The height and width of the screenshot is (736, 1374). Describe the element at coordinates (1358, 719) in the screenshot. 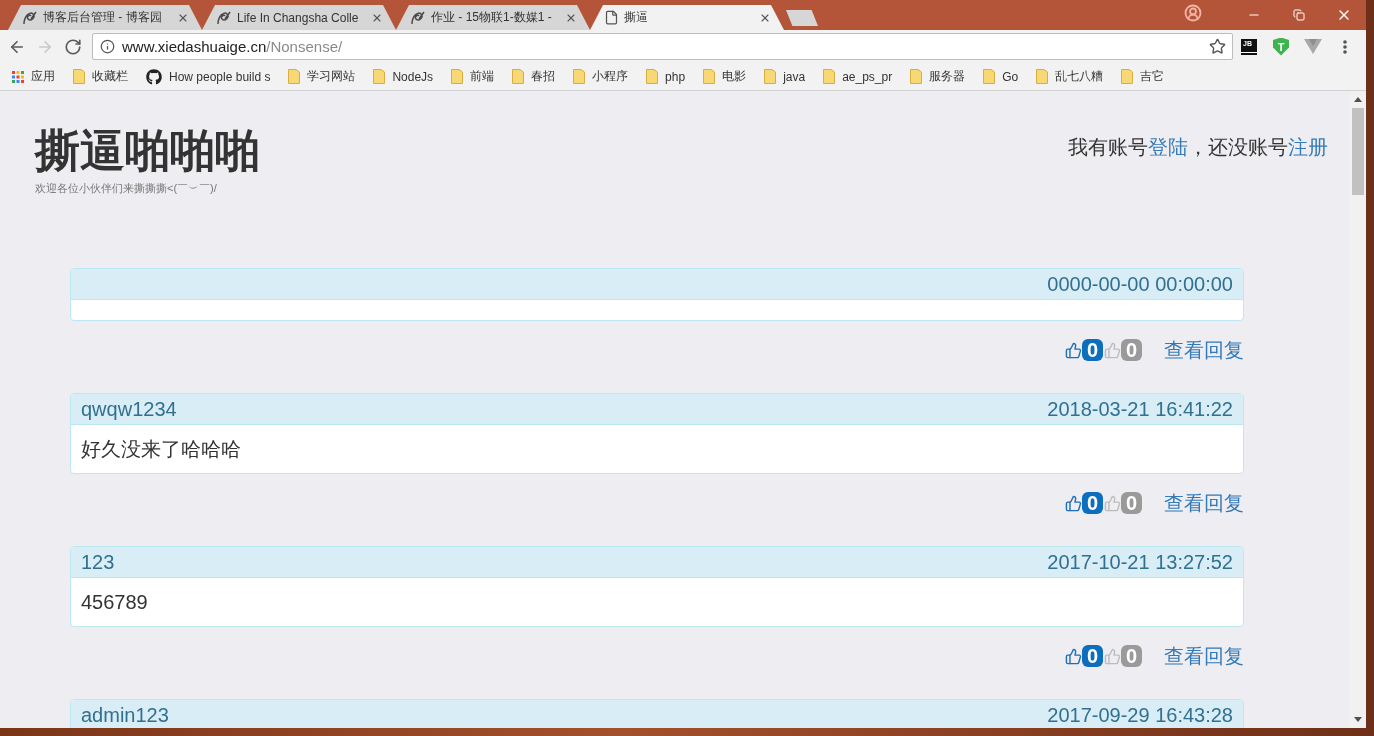

I see `triangle-down-icon` at that location.